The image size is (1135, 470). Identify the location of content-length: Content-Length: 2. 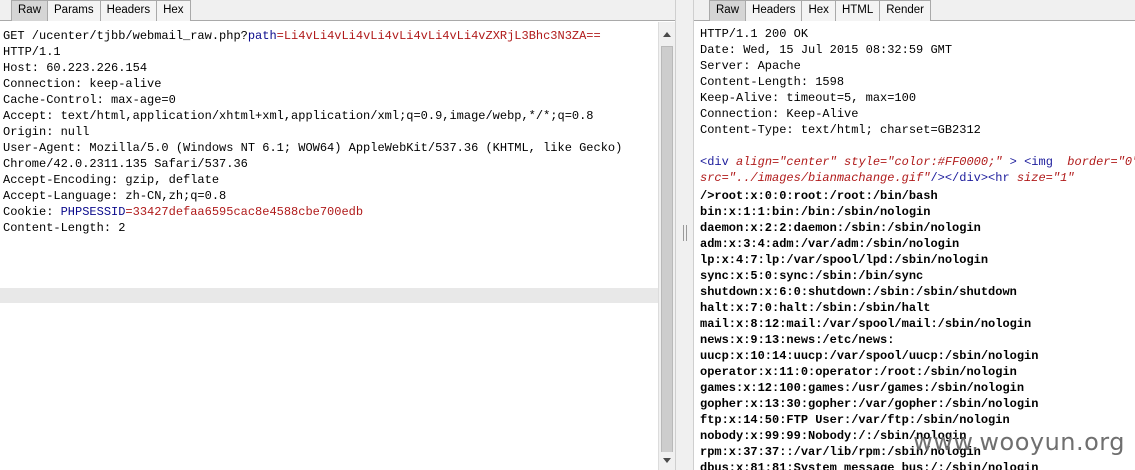
(64, 228).